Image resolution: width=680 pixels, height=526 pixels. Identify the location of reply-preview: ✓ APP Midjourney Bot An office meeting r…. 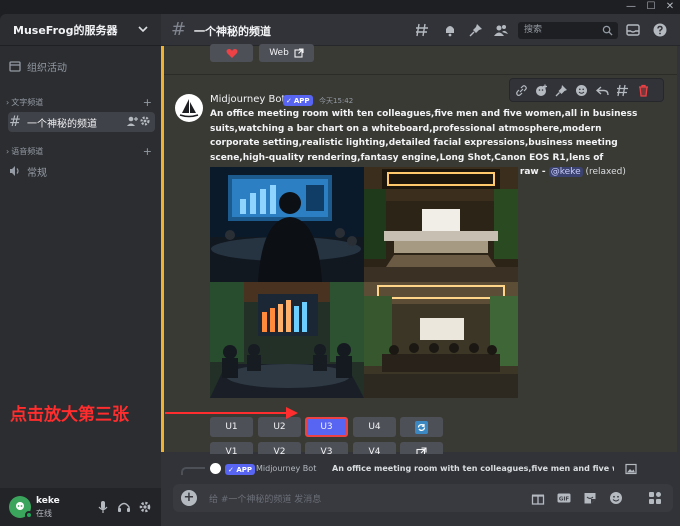
(420, 469).